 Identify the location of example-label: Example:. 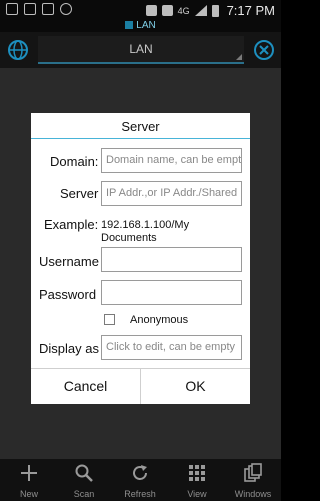
(71, 224).